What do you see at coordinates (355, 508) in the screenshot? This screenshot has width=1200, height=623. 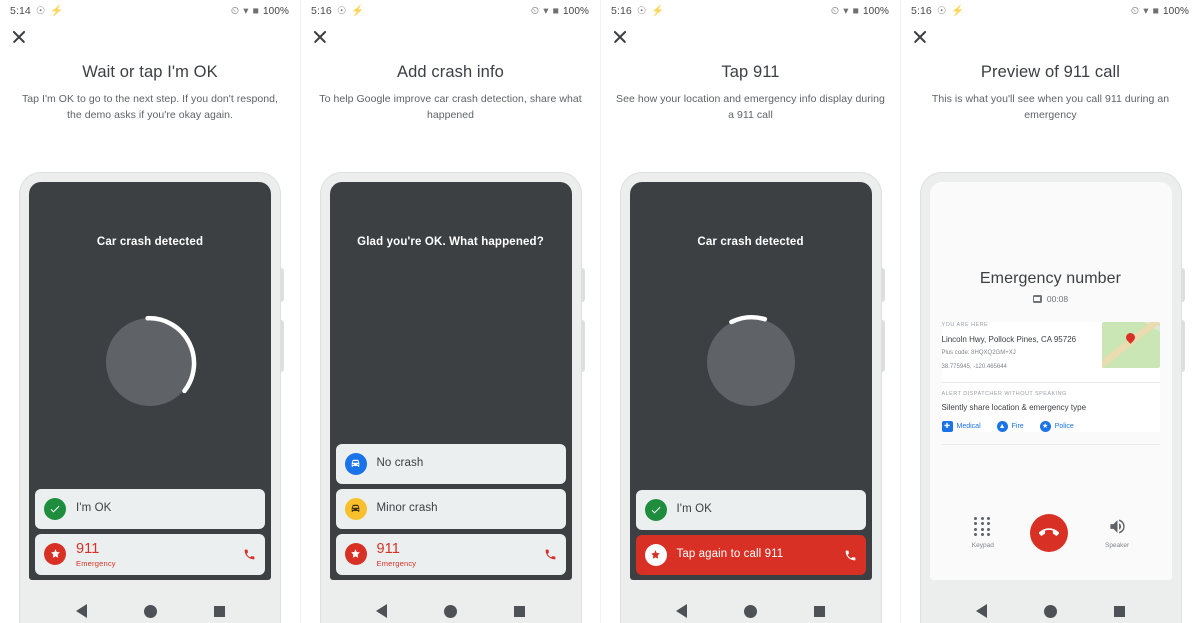 I see `car-yellow-icon` at bounding box center [355, 508].